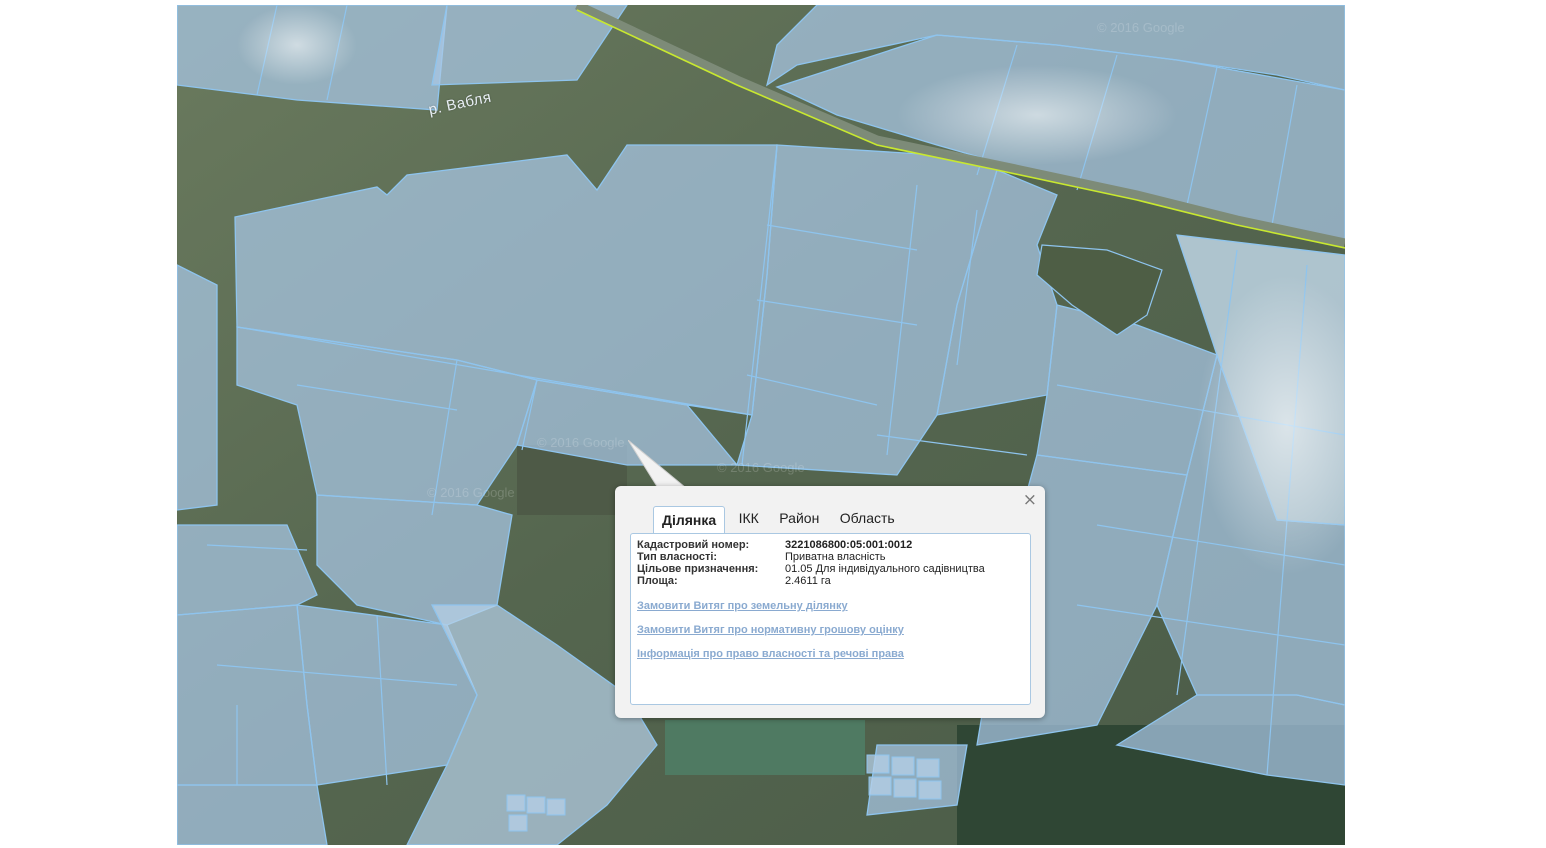 The image size is (1546, 848). What do you see at coordinates (677, 557) in the screenshot?
I see `info-key: Тип власності:` at bounding box center [677, 557].